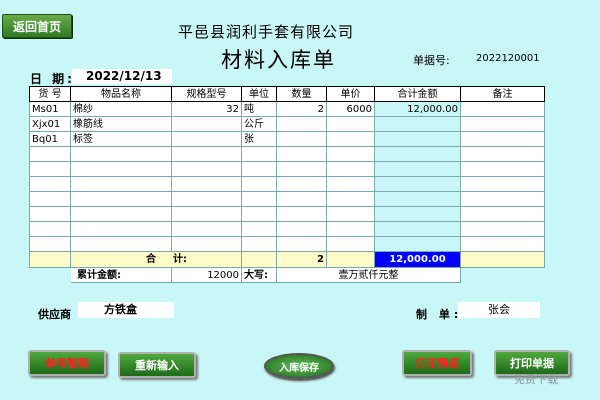 This screenshot has height=400, width=600. Describe the element at coordinates (121, 124) in the screenshot. I see `table-cell: 橡筋线` at that location.